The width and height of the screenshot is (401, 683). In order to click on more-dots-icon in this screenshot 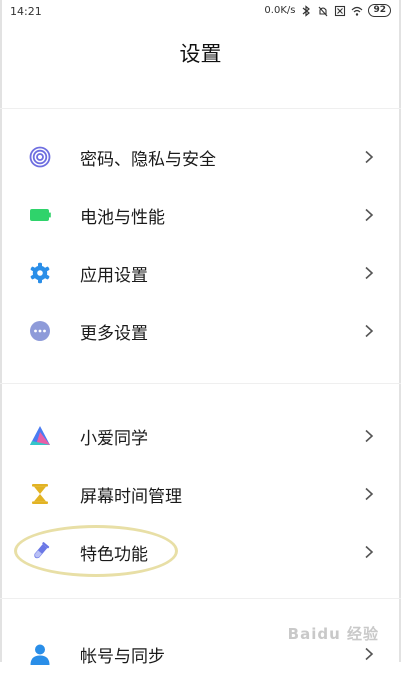, I will do `click(40, 331)`.